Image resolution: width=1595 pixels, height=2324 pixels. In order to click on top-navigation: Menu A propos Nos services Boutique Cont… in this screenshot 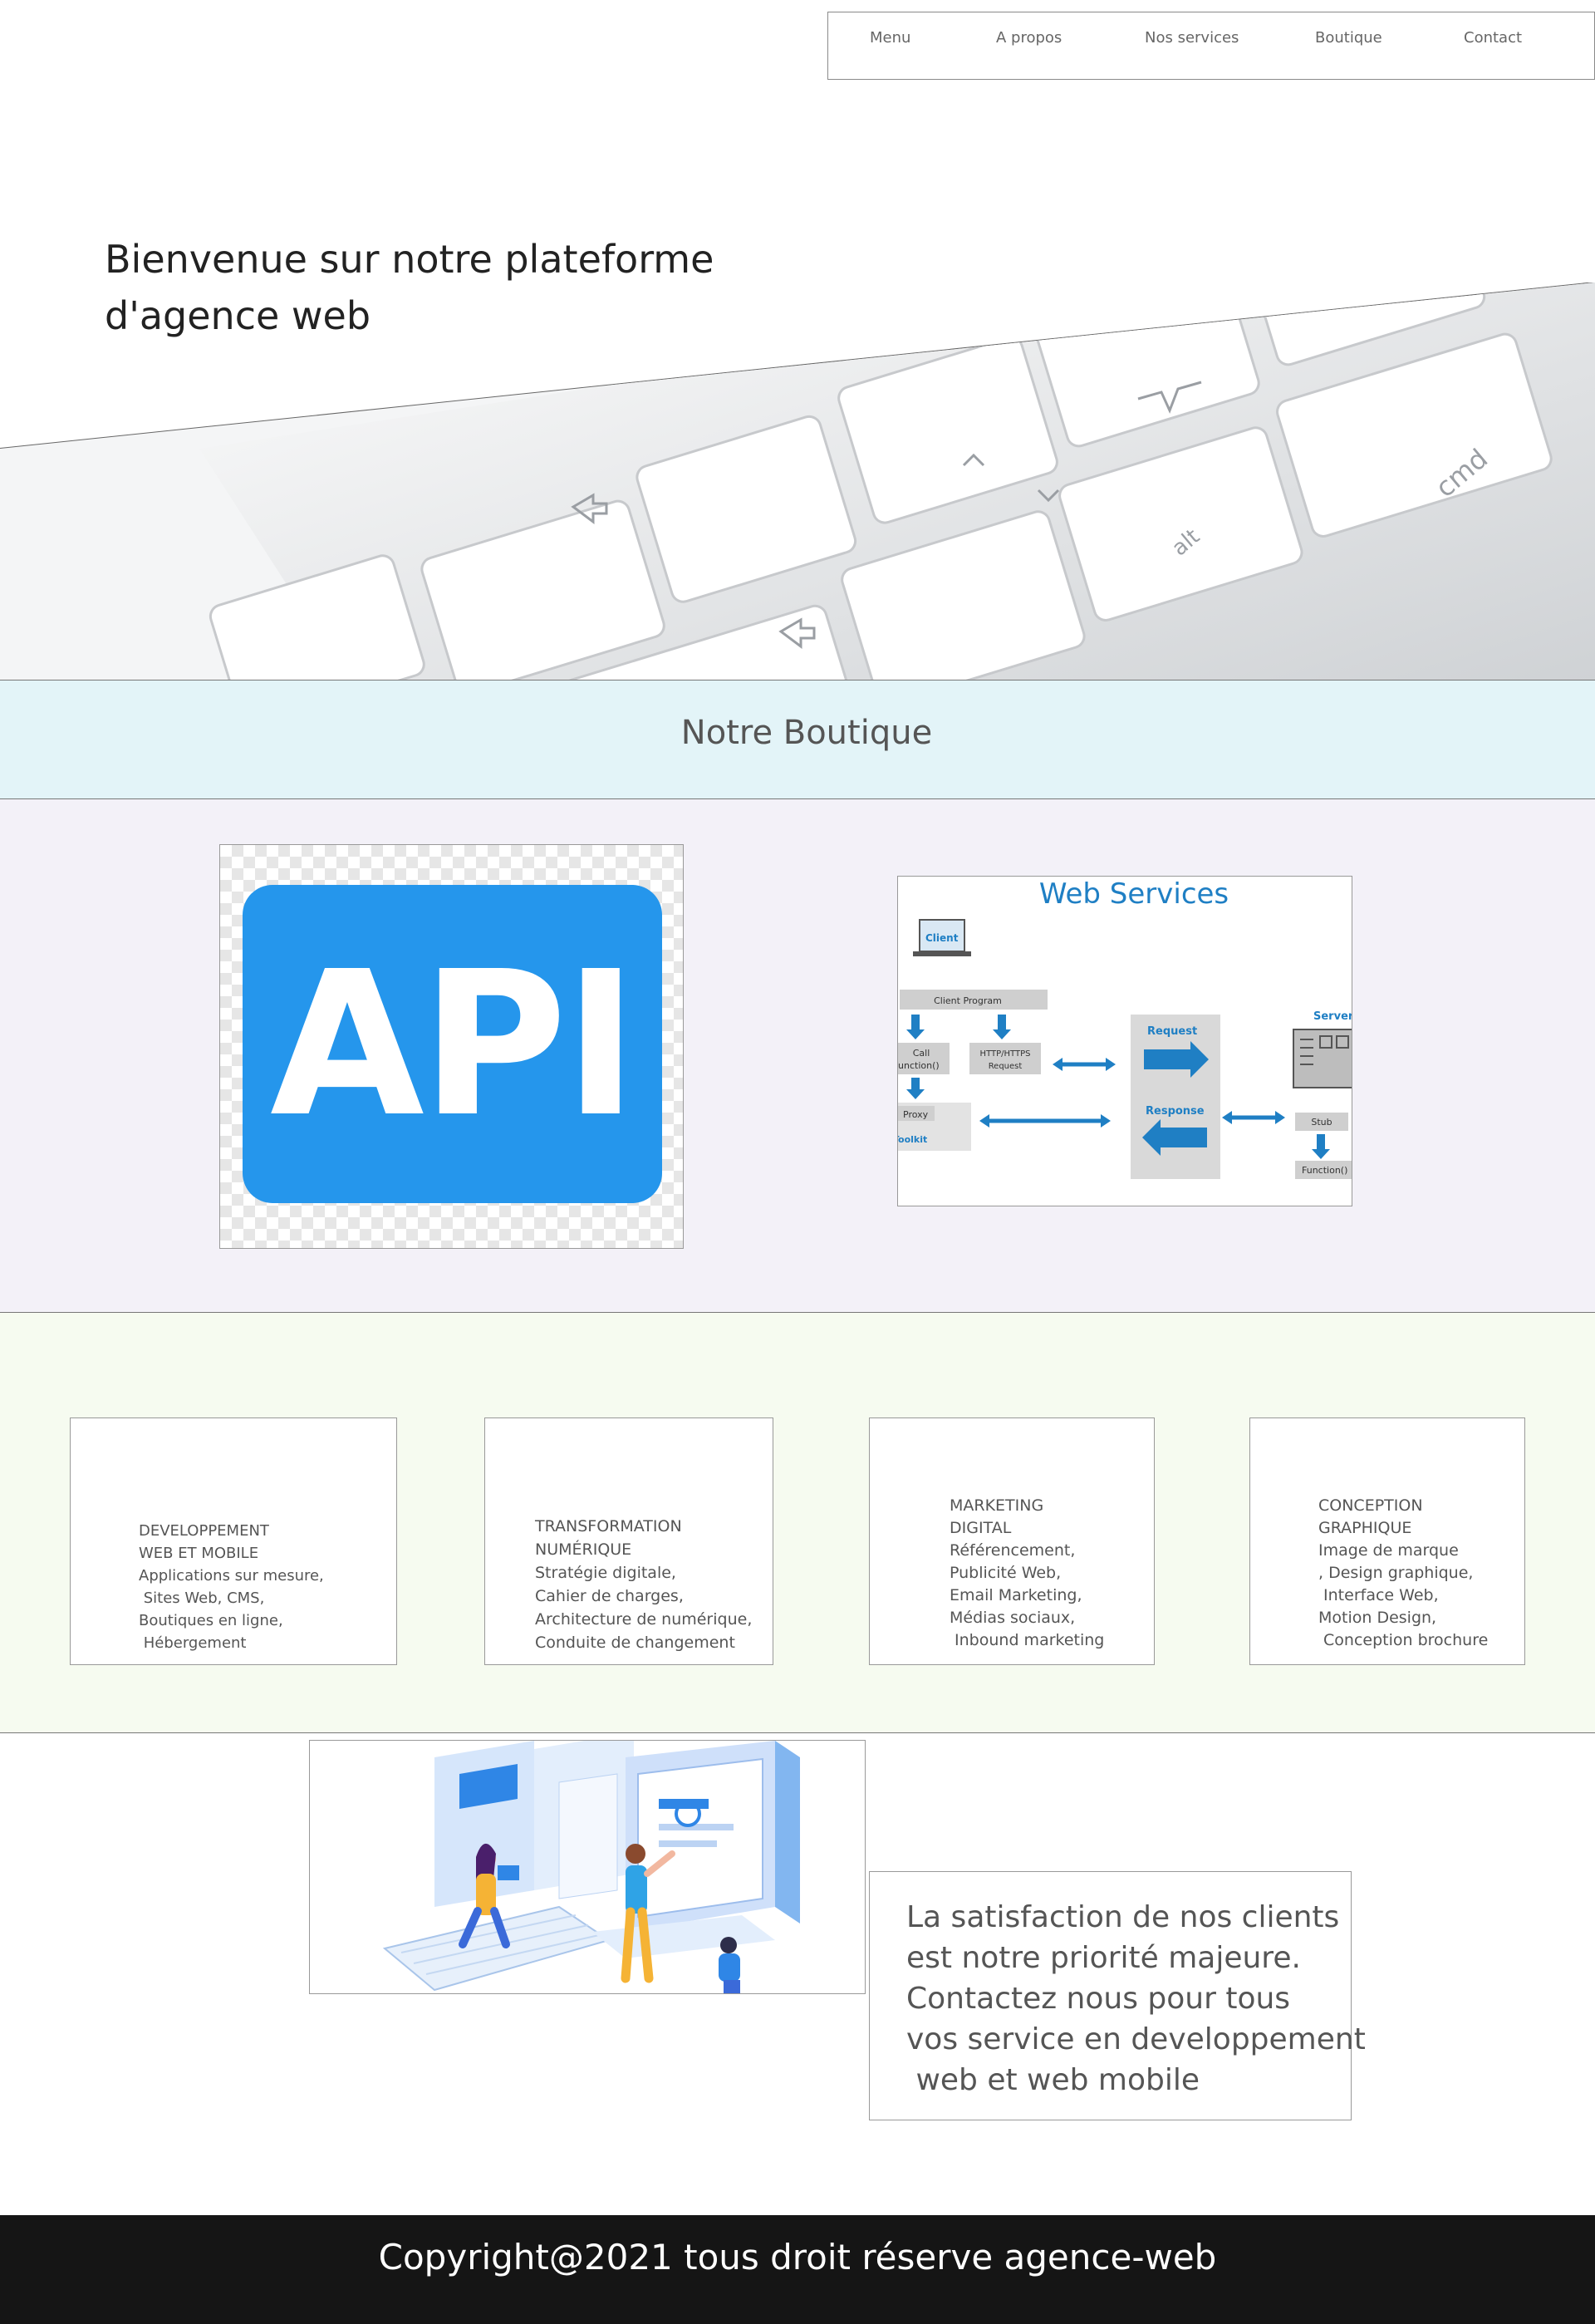, I will do `click(1211, 46)`.